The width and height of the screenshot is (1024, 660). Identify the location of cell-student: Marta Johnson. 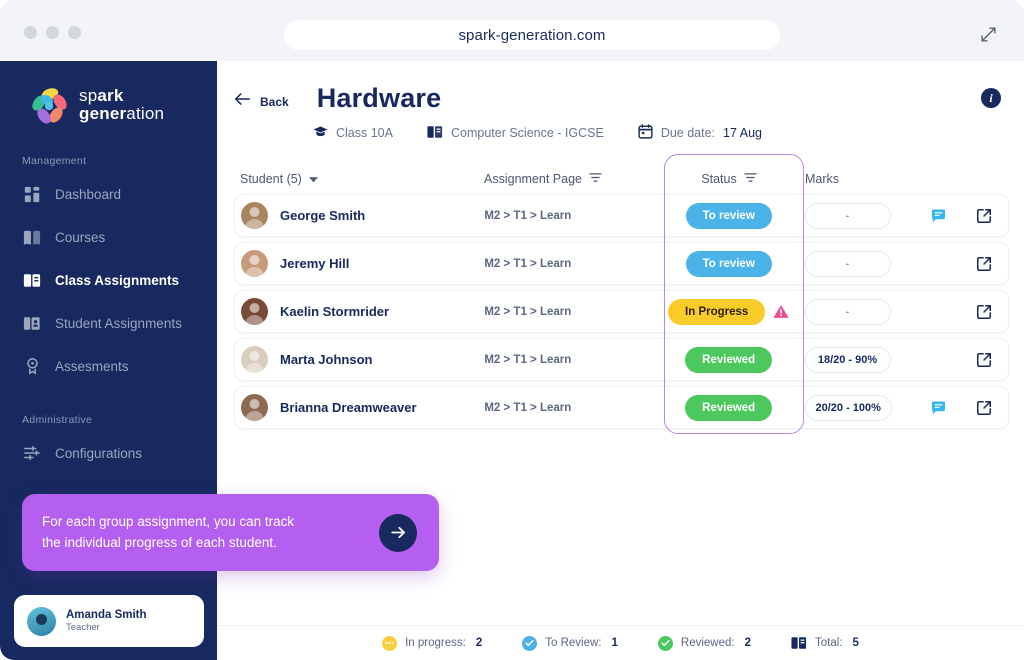
(359, 359).